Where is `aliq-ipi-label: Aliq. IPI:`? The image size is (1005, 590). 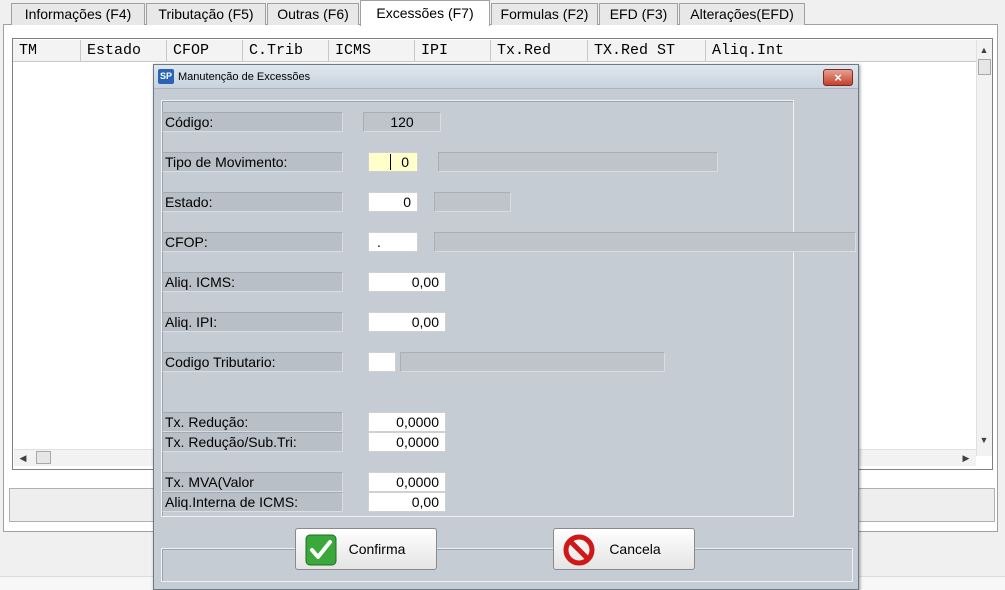 aliq-ipi-label: Aliq. IPI: is located at coordinates (252, 322).